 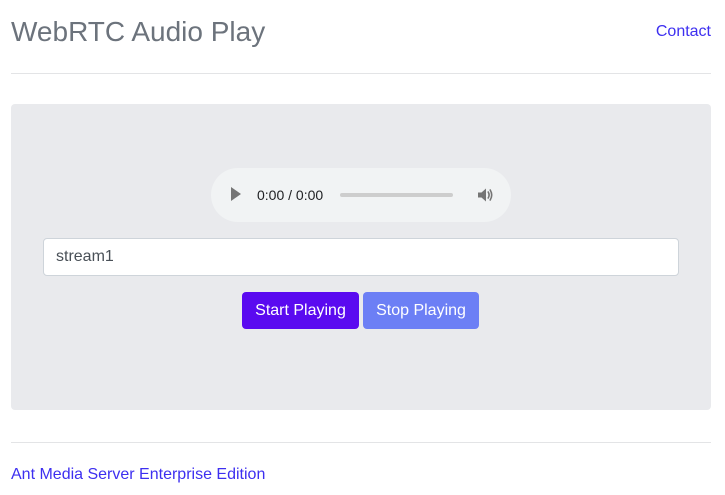 What do you see at coordinates (138, 475) in the screenshot?
I see `ams-enterprise-link: Ant Media Server Enterprise Edition` at bounding box center [138, 475].